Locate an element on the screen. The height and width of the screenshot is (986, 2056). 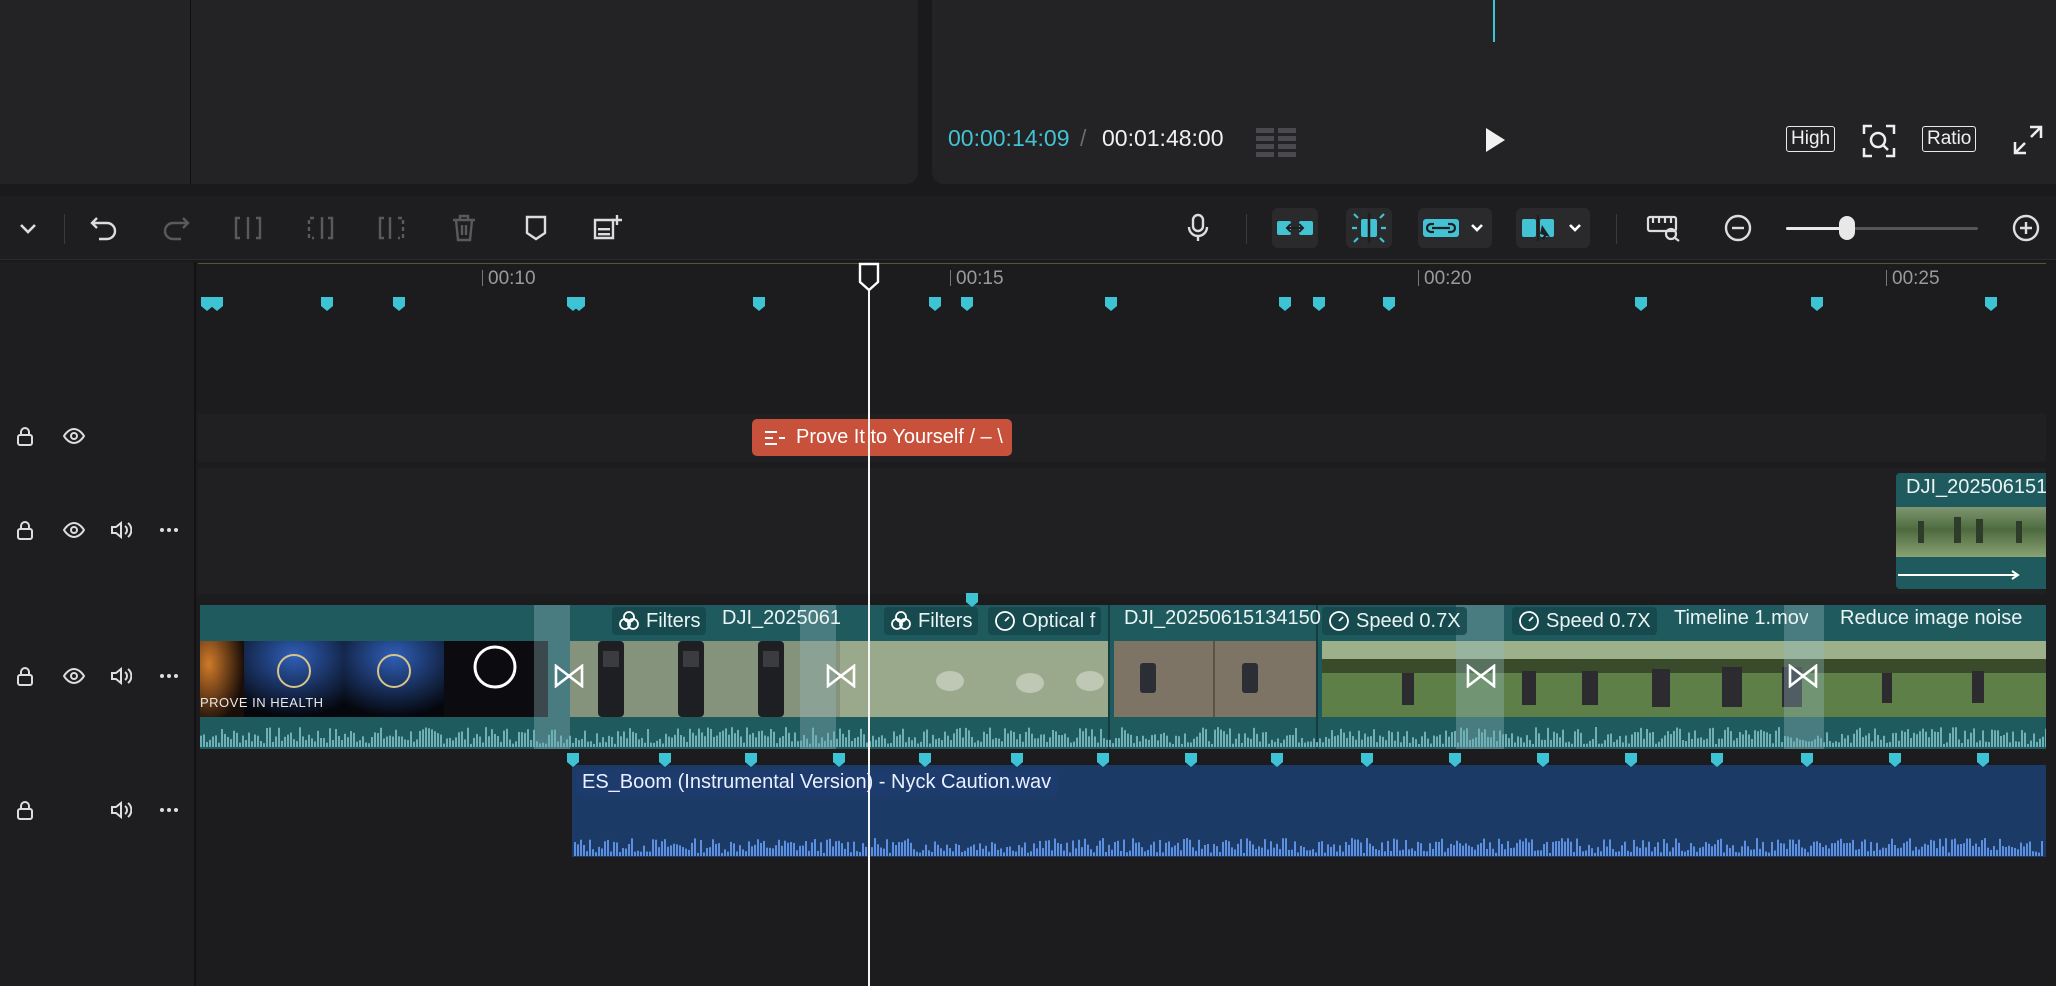
preview-axis-icon is located at coordinates (1553, 228).